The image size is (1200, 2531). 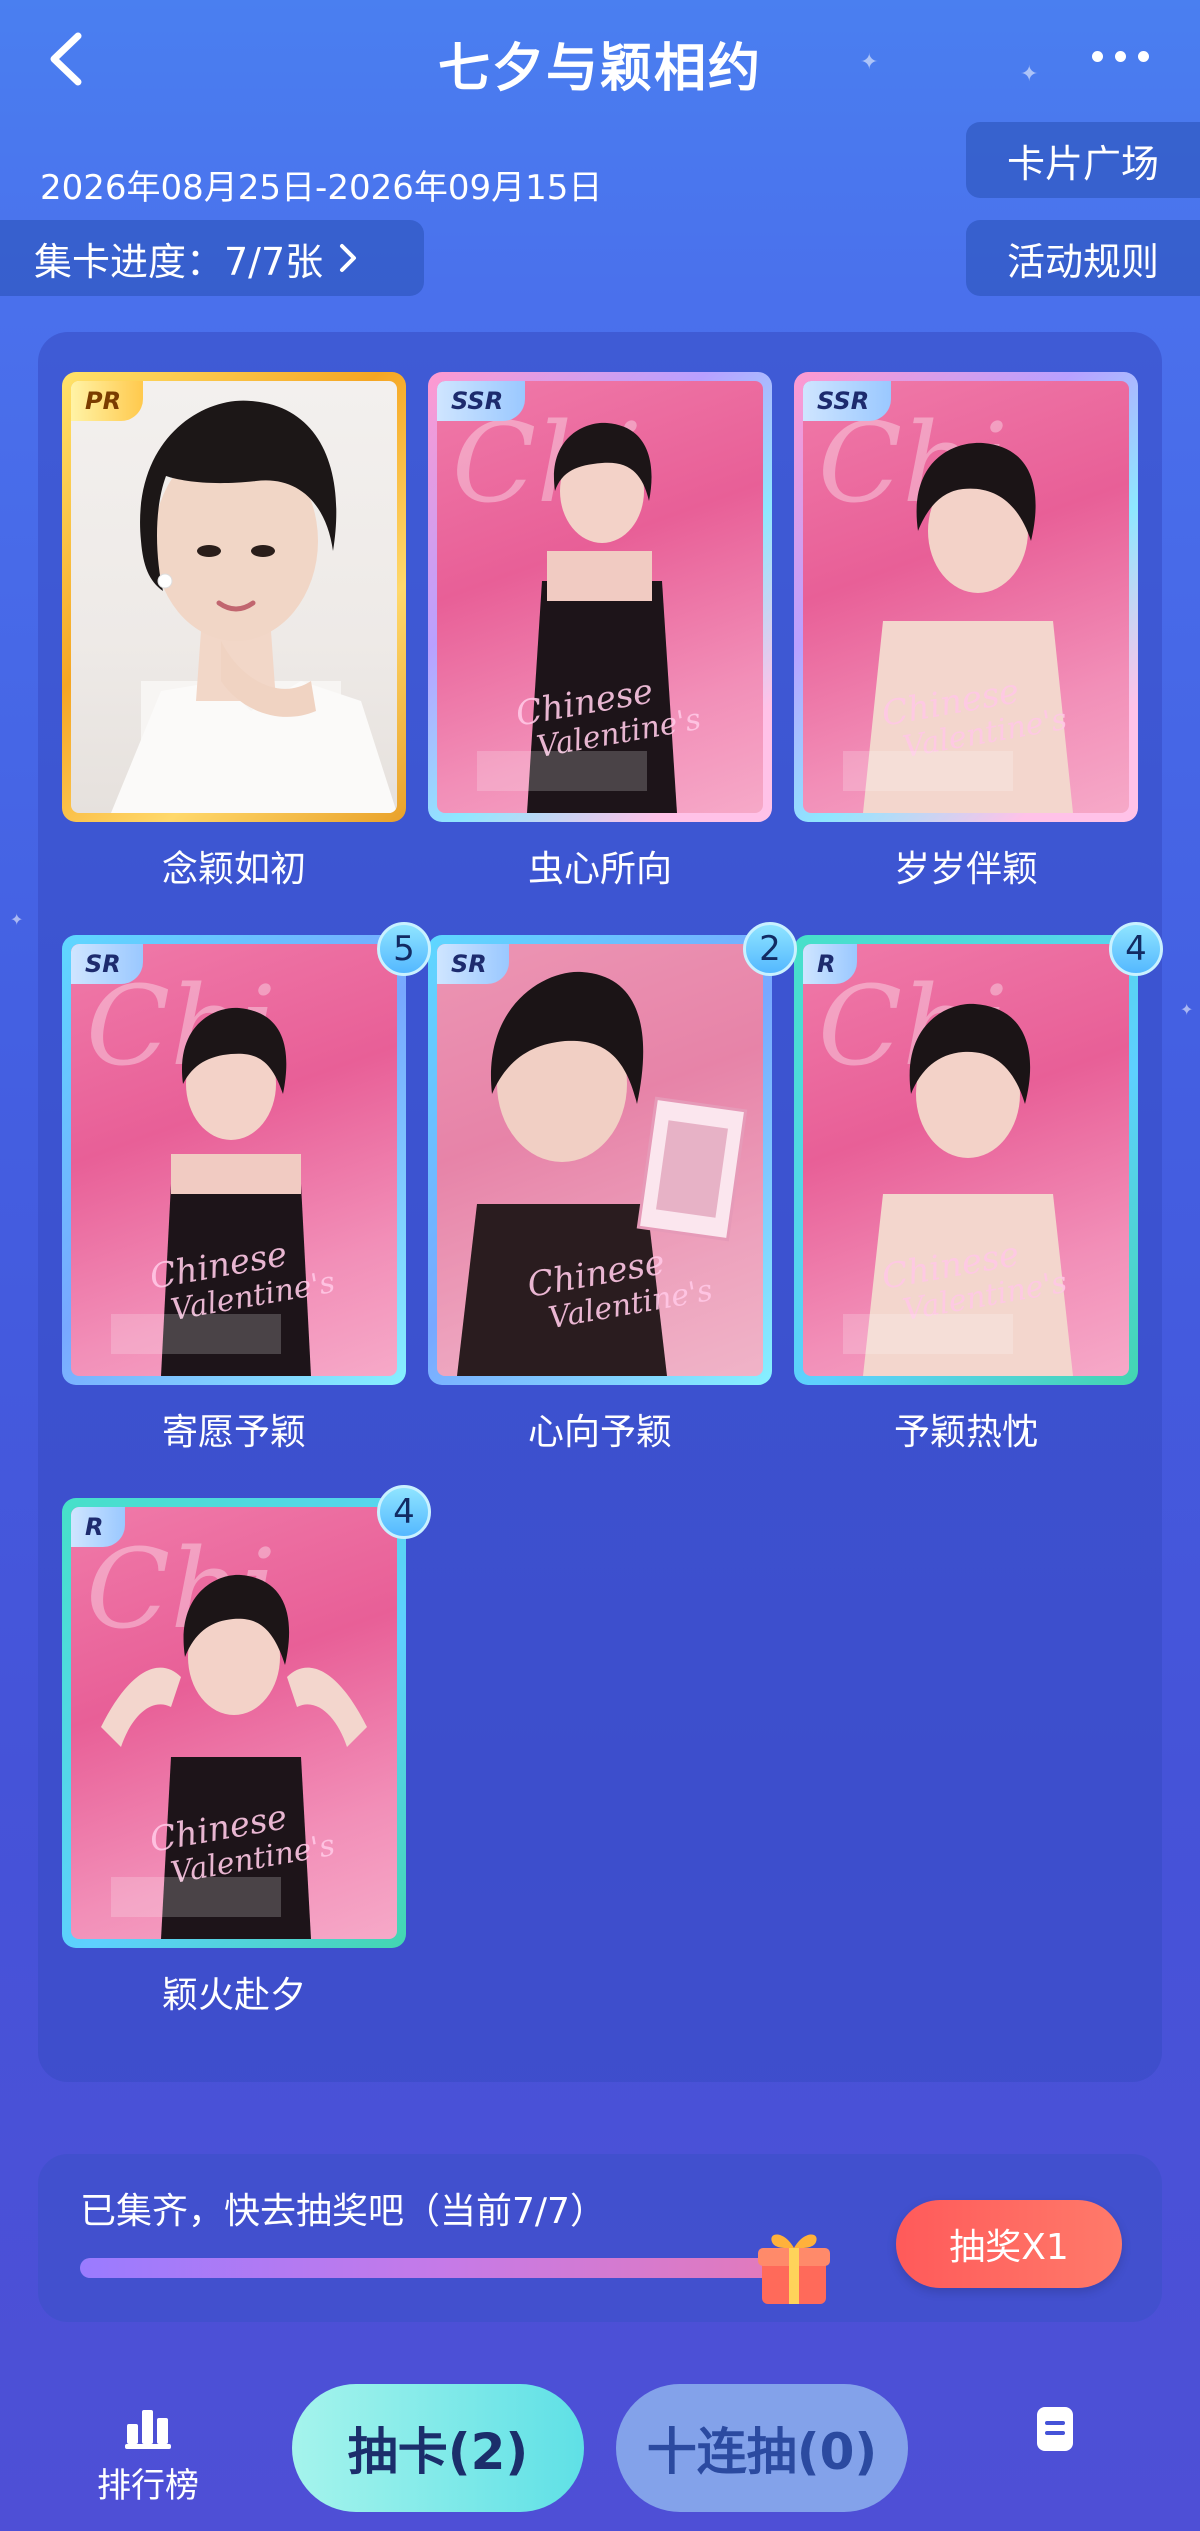 I want to click on card-name: 颖火赴夕, so click(x=233, y=1995).